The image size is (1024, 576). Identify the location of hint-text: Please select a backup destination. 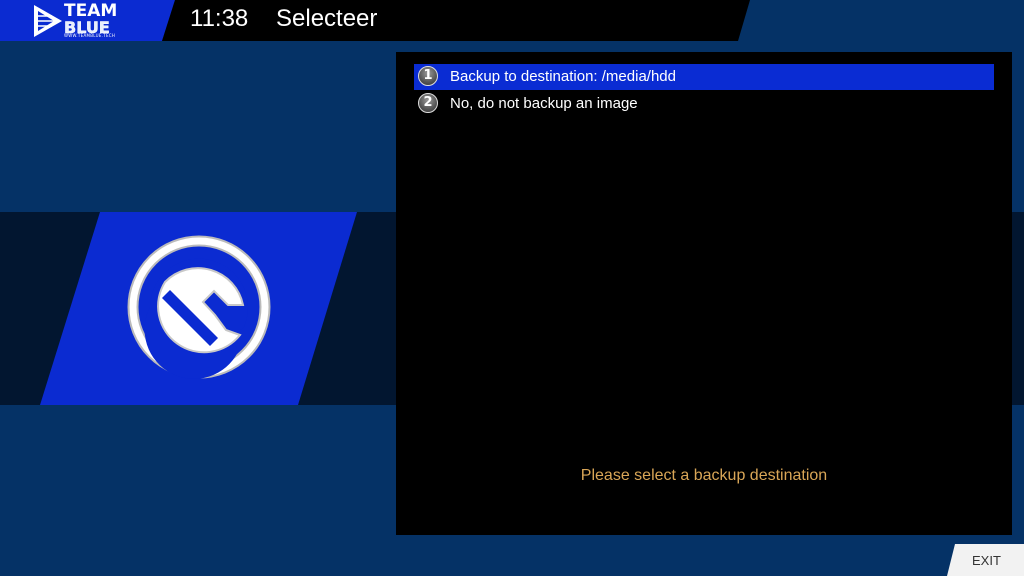
(704, 475).